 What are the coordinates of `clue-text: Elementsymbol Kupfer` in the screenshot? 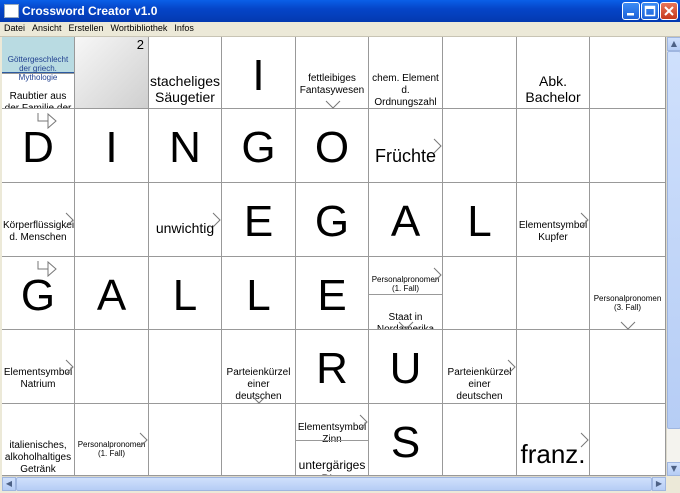 It's located at (553, 231).